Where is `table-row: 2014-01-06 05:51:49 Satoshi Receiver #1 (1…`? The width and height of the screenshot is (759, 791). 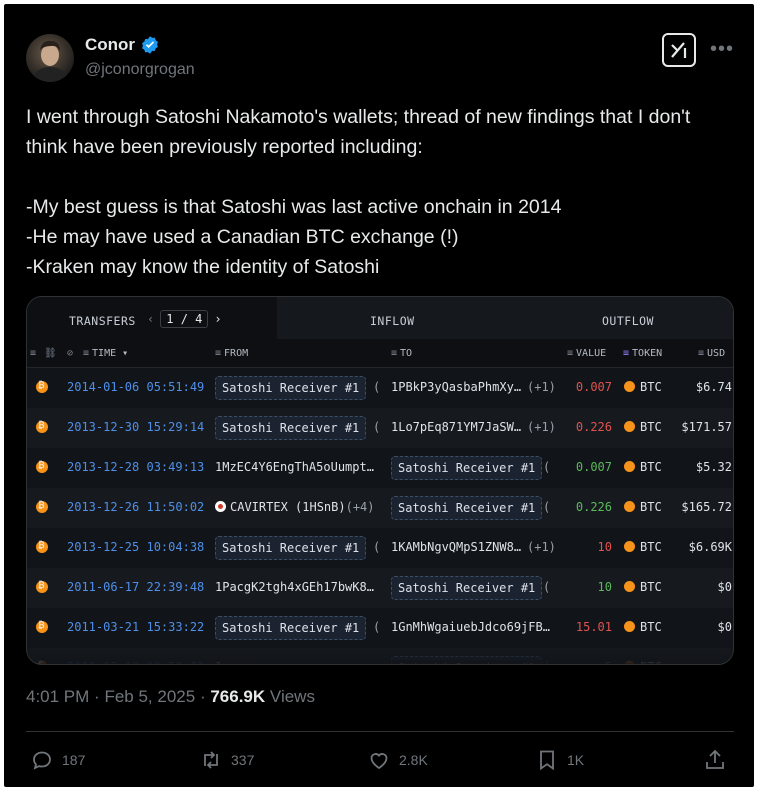
table-row: 2014-01-06 05:51:49 Satoshi Receiver #1 (1… is located at coordinates (380, 388).